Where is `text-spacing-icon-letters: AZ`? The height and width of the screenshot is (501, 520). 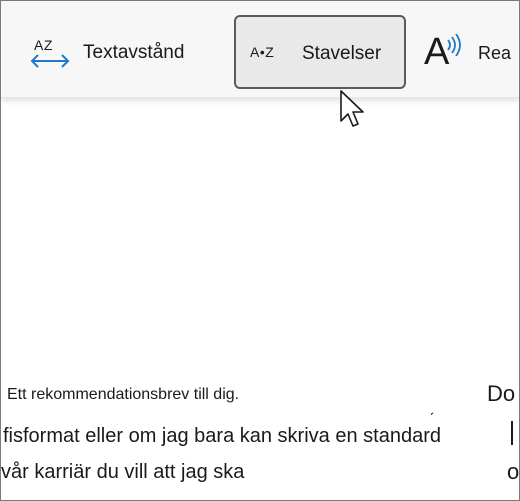 text-spacing-icon-letters: AZ is located at coordinates (43, 45).